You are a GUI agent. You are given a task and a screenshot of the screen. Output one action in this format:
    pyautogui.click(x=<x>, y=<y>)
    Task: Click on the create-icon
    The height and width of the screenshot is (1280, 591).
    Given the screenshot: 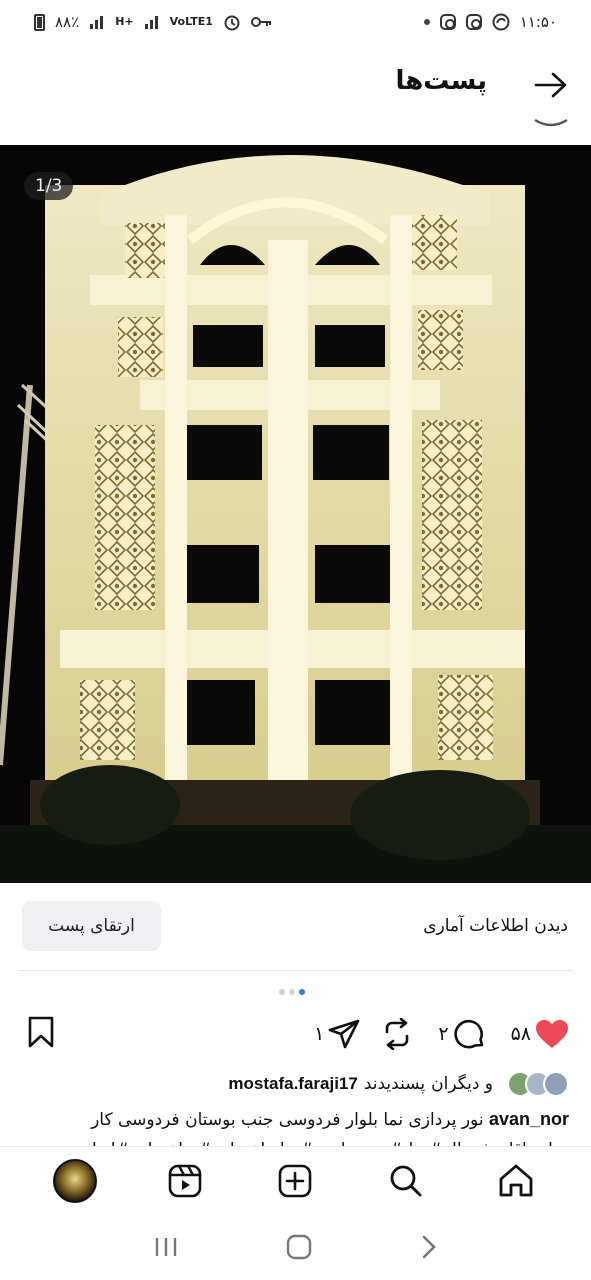 What is the action you would take?
    pyautogui.click(x=295, y=1180)
    